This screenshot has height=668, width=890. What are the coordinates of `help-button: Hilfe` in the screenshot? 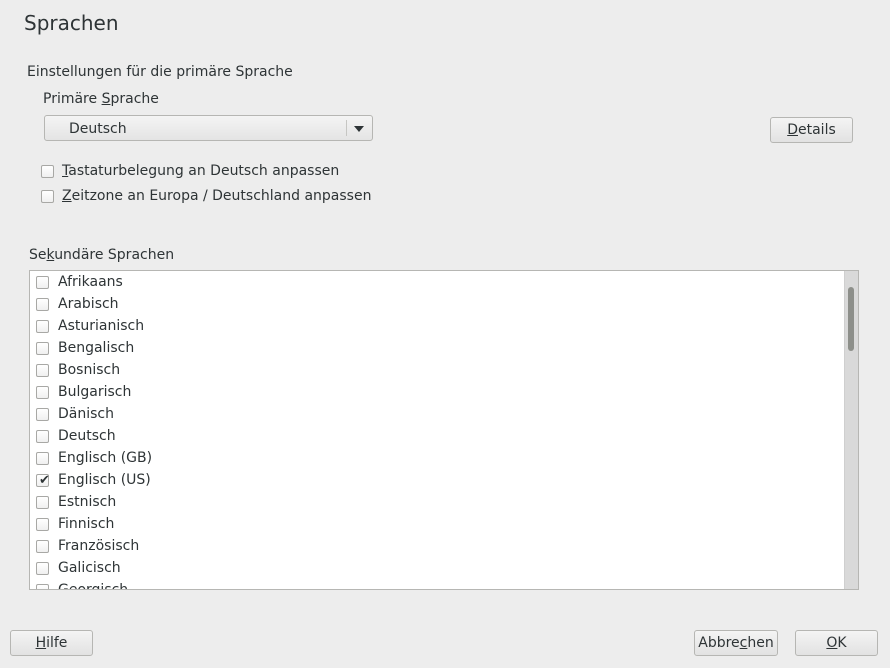 It's located at (51, 643).